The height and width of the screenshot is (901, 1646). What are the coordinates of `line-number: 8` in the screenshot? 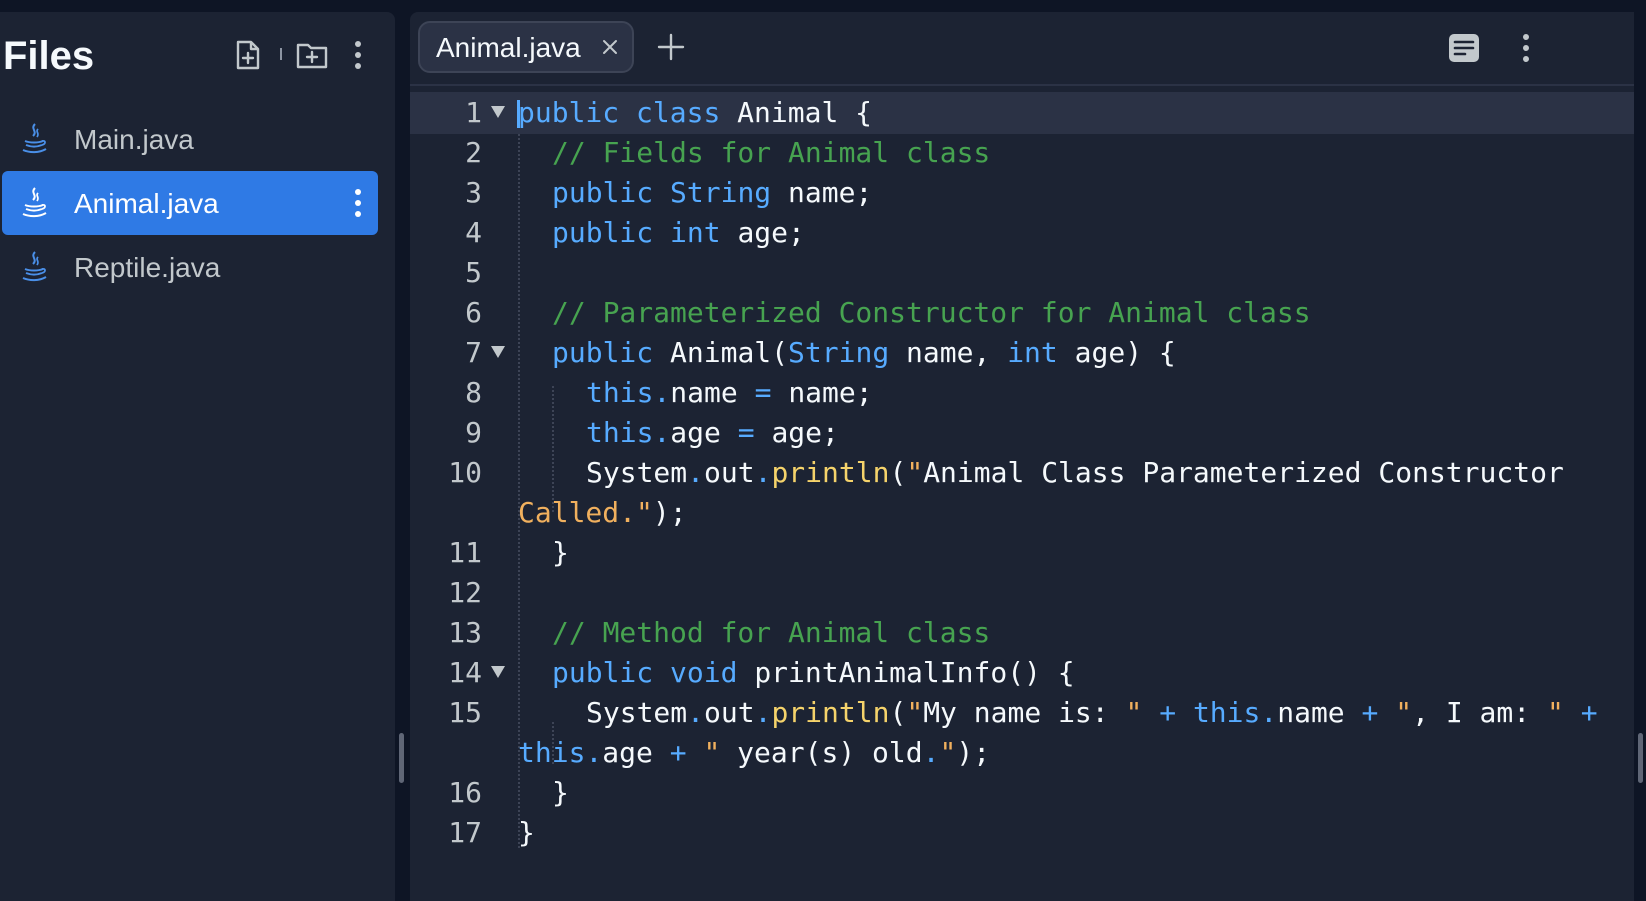 It's located at (473, 392).